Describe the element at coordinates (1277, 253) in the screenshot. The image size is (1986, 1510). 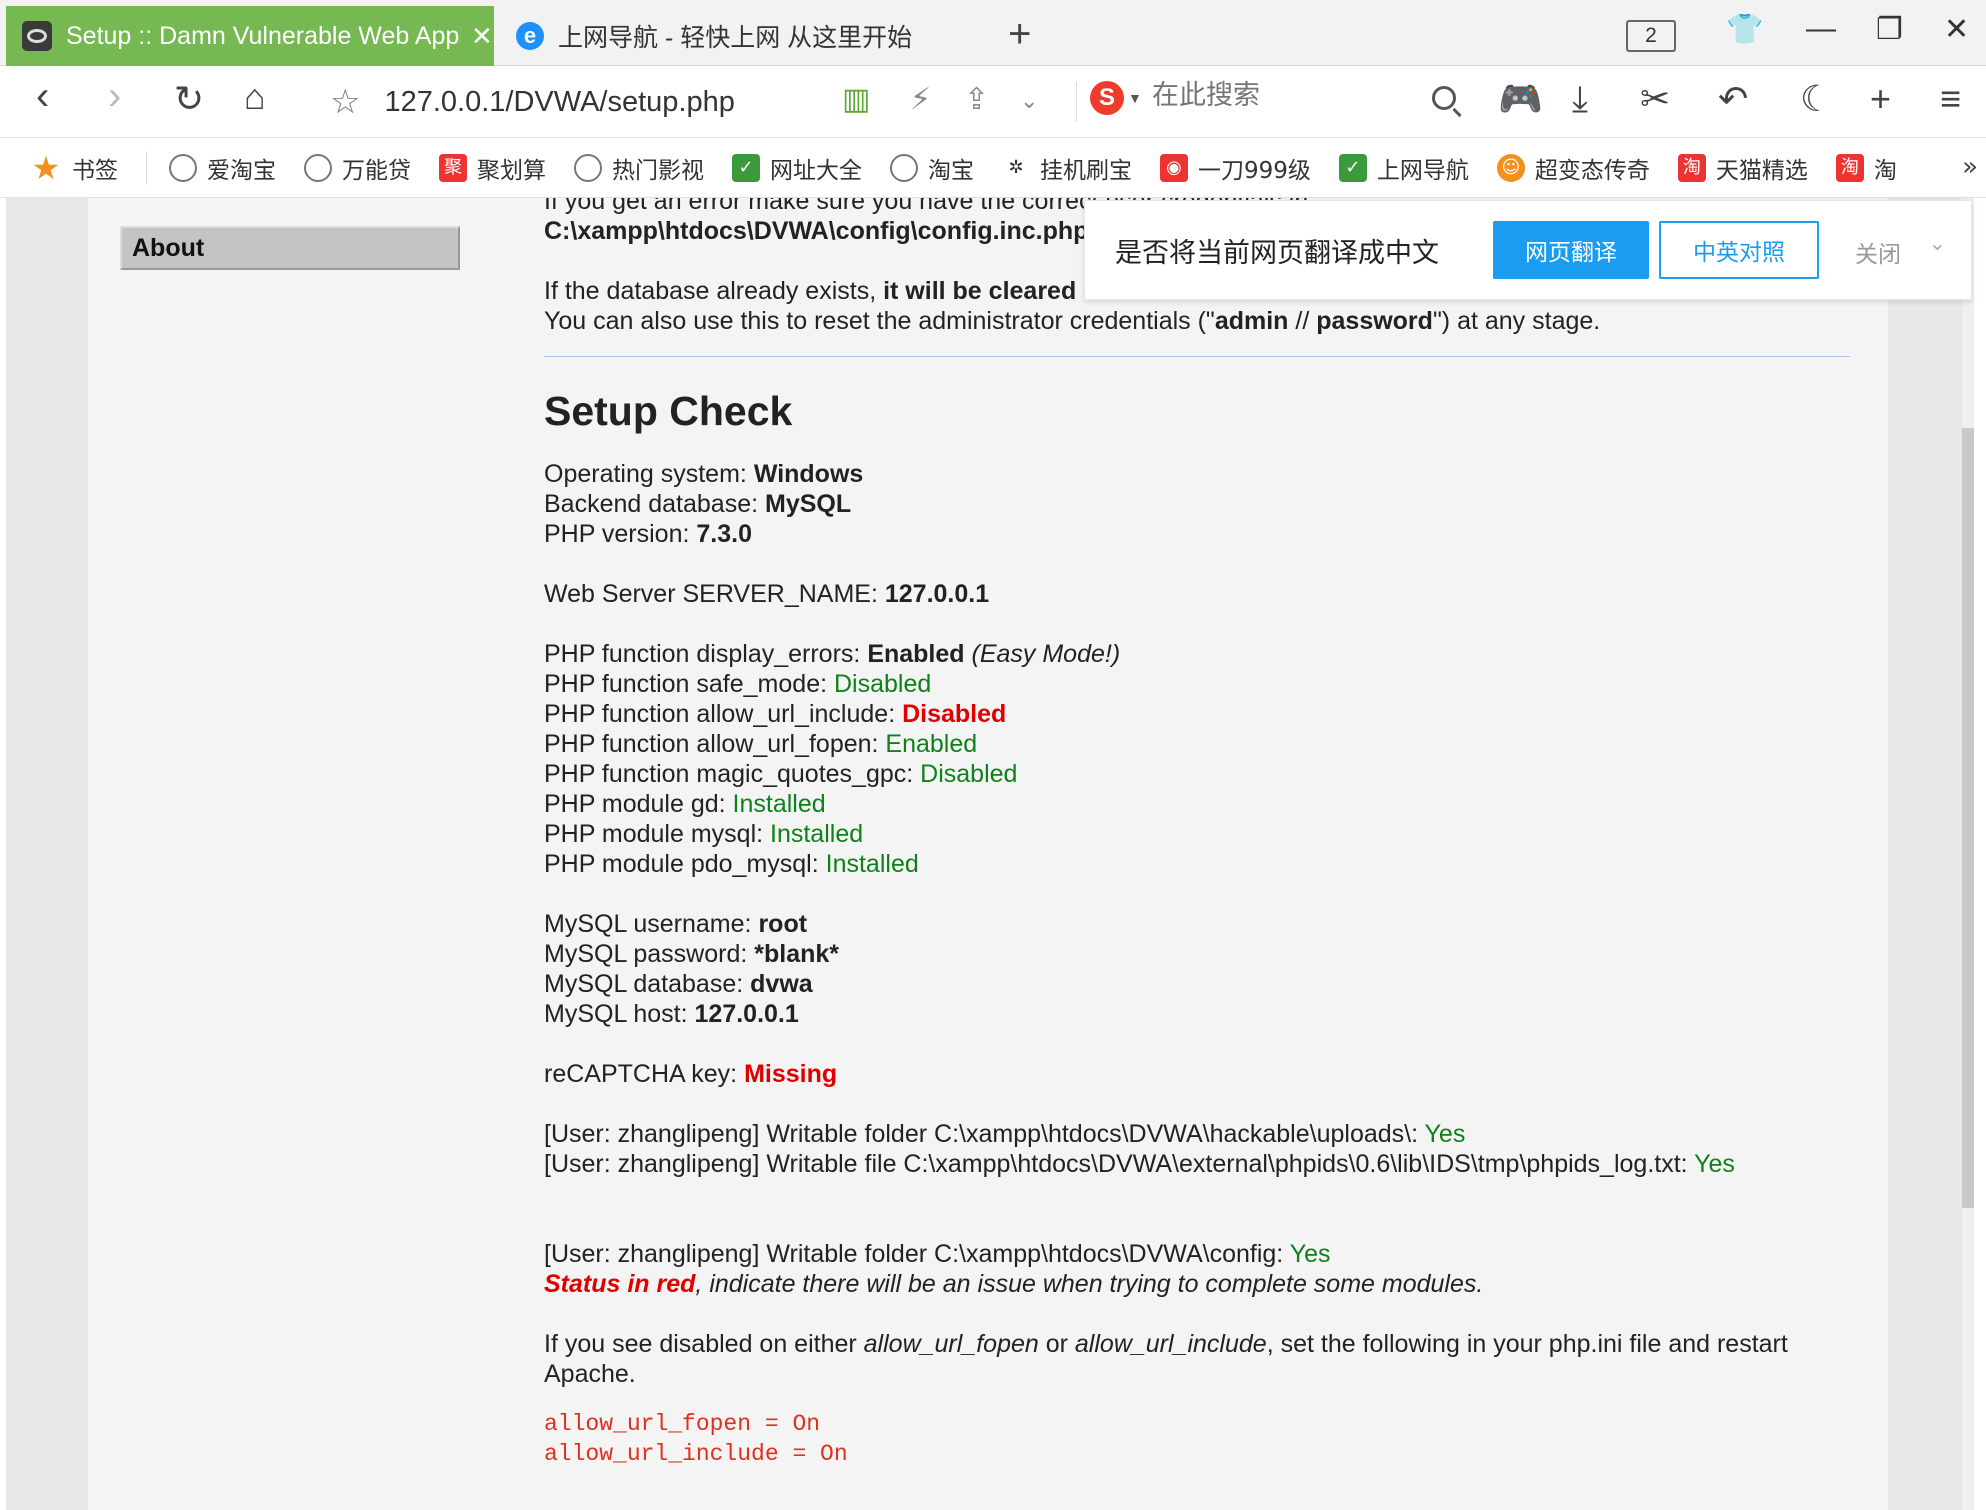
I see `translate-prompt-text: 是否将当前网页翻译成中文` at that location.